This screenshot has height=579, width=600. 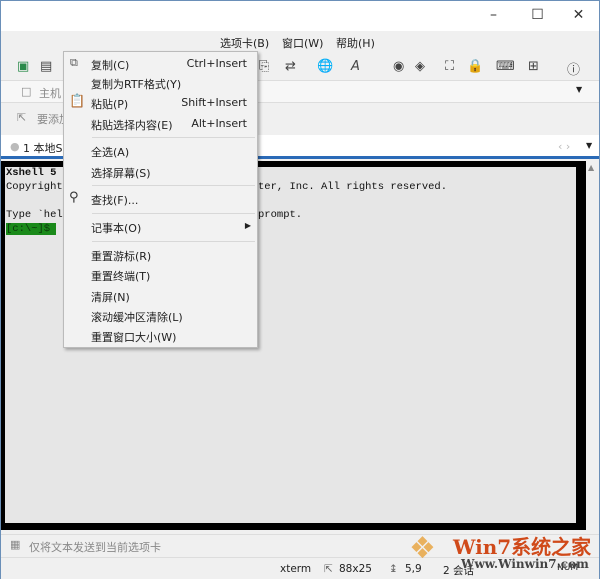 I want to click on menu-window: 窗口(W), so click(x=302, y=43).